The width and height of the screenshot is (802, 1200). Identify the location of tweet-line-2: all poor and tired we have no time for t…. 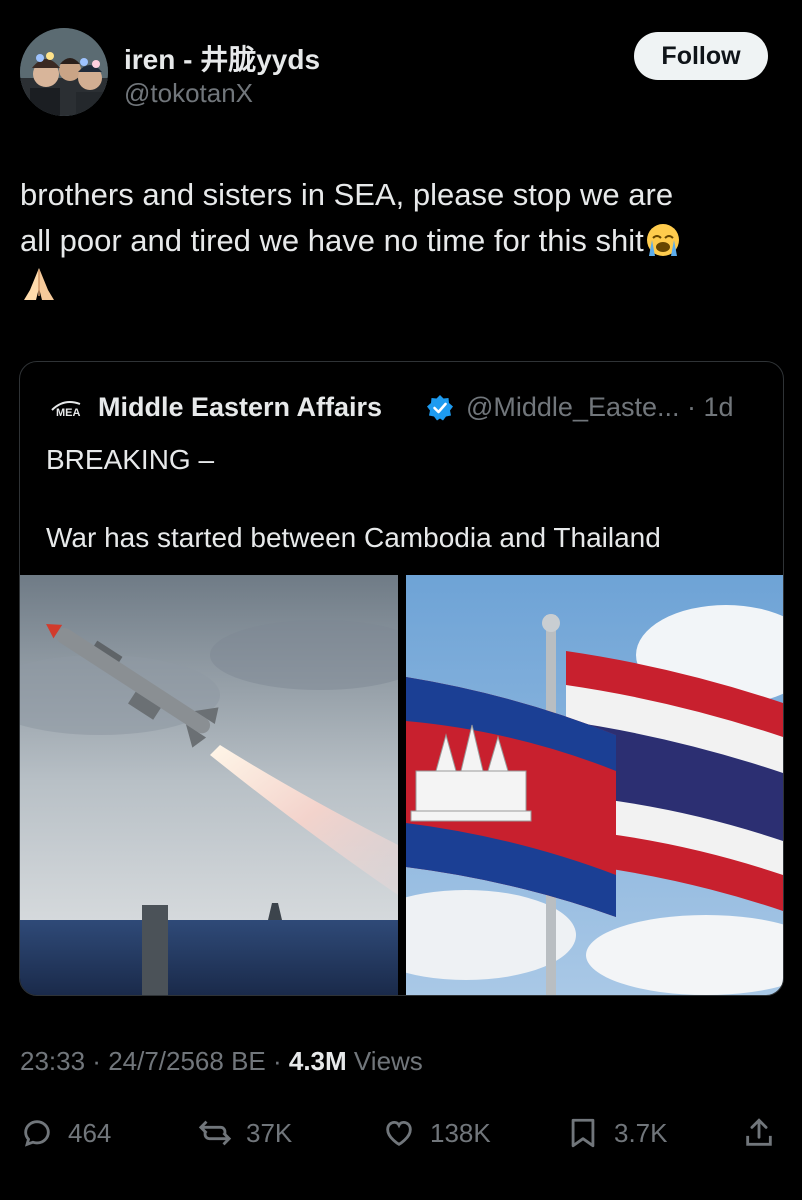
(332, 240).